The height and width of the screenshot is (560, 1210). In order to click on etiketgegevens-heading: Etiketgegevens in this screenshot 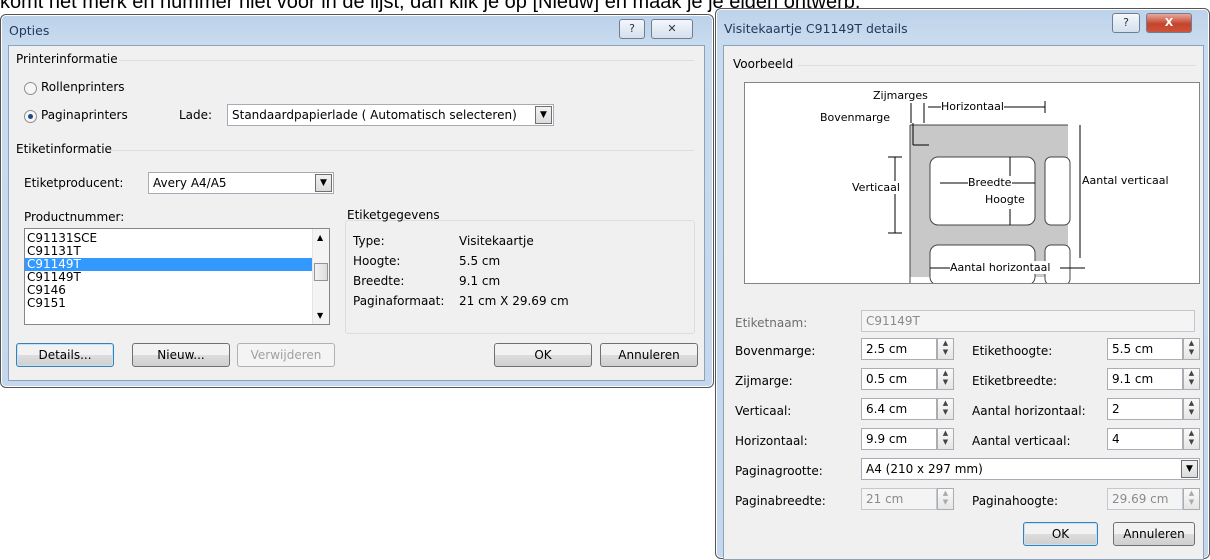, I will do `click(393, 215)`.